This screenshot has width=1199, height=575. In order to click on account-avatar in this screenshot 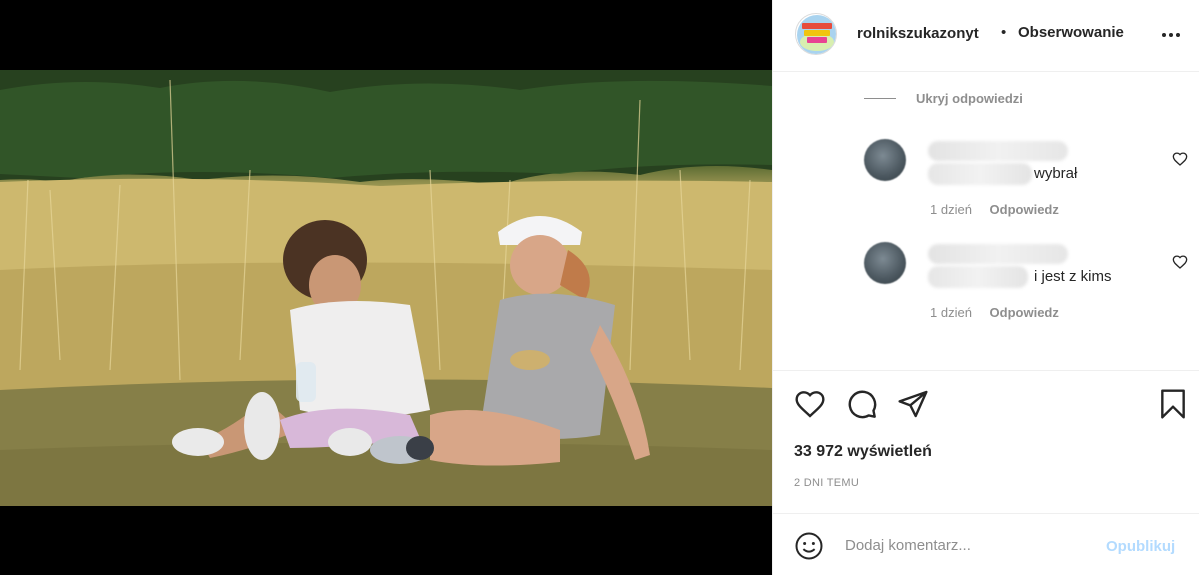, I will do `click(816, 34)`.